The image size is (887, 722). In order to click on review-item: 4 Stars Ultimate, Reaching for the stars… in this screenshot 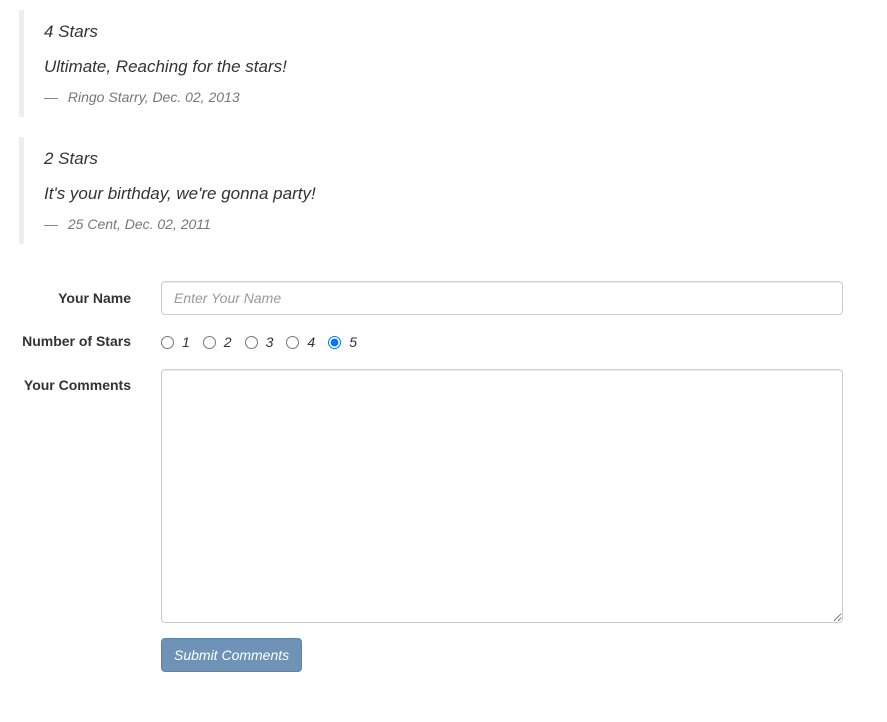, I will do `click(434, 63)`.